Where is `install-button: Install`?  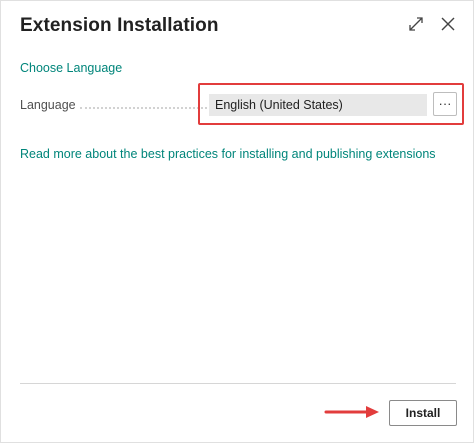
install-button: Install is located at coordinates (423, 413).